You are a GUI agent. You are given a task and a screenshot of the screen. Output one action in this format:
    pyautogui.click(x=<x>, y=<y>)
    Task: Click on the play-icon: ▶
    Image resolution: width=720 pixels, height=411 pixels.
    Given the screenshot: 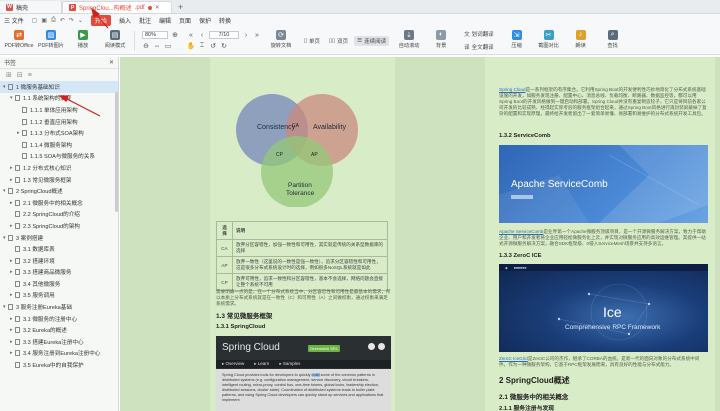 What is the action you would take?
    pyautogui.click(x=83, y=34)
    